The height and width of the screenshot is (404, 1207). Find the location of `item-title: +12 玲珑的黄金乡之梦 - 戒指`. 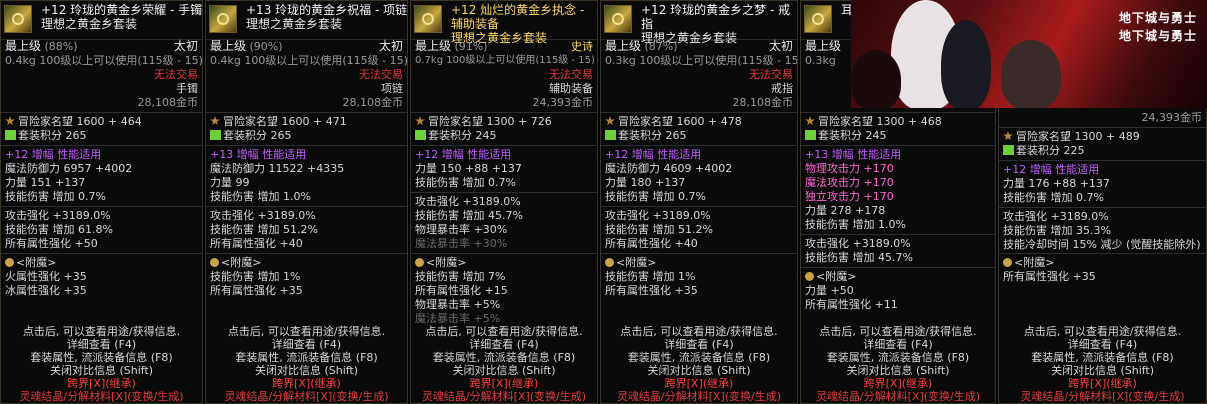

item-title: +12 玲珑的黄金乡之梦 - 戒指 is located at coordinates (716, 17).